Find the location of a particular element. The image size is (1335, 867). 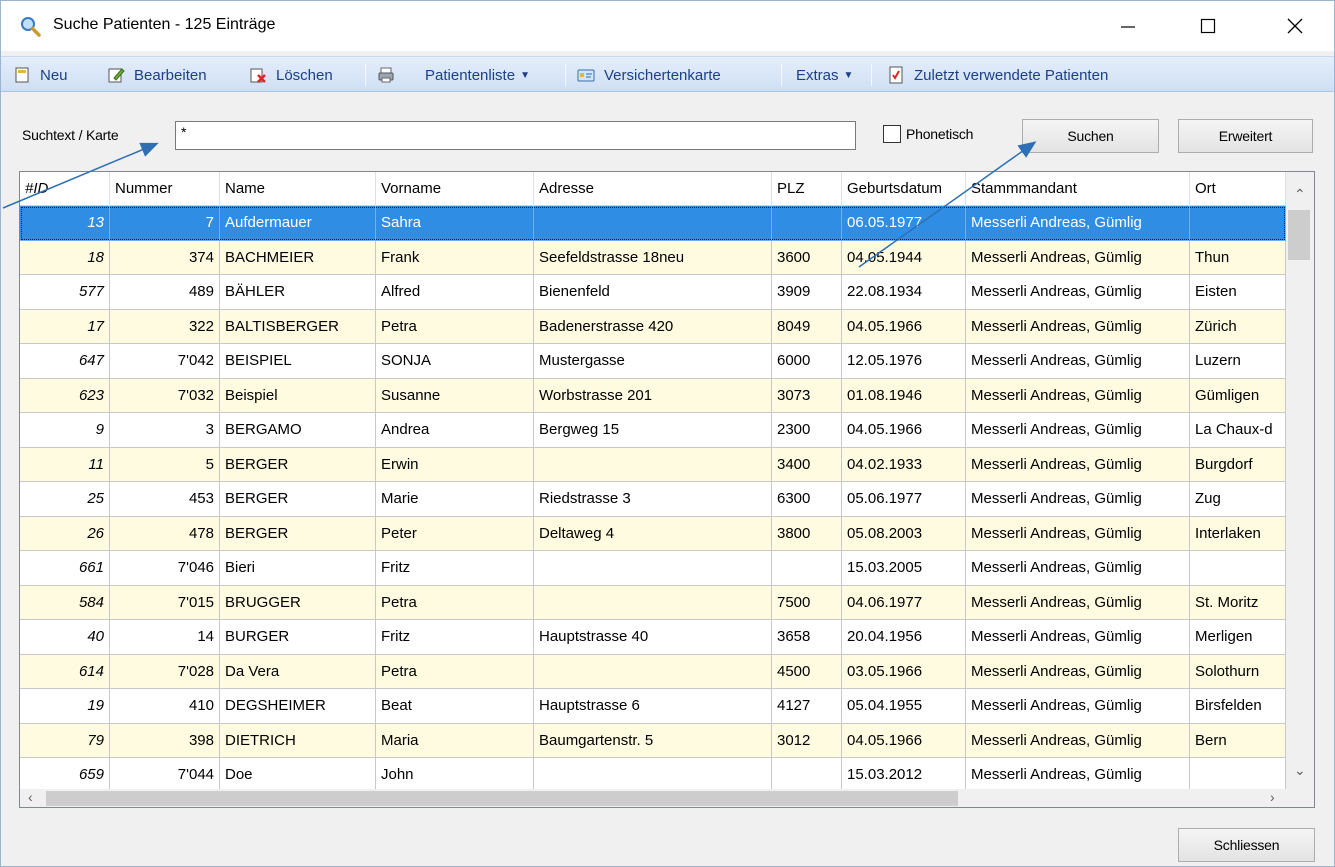

horizontal-scrollbar: ‹ › is located at coordinates (653, 798).